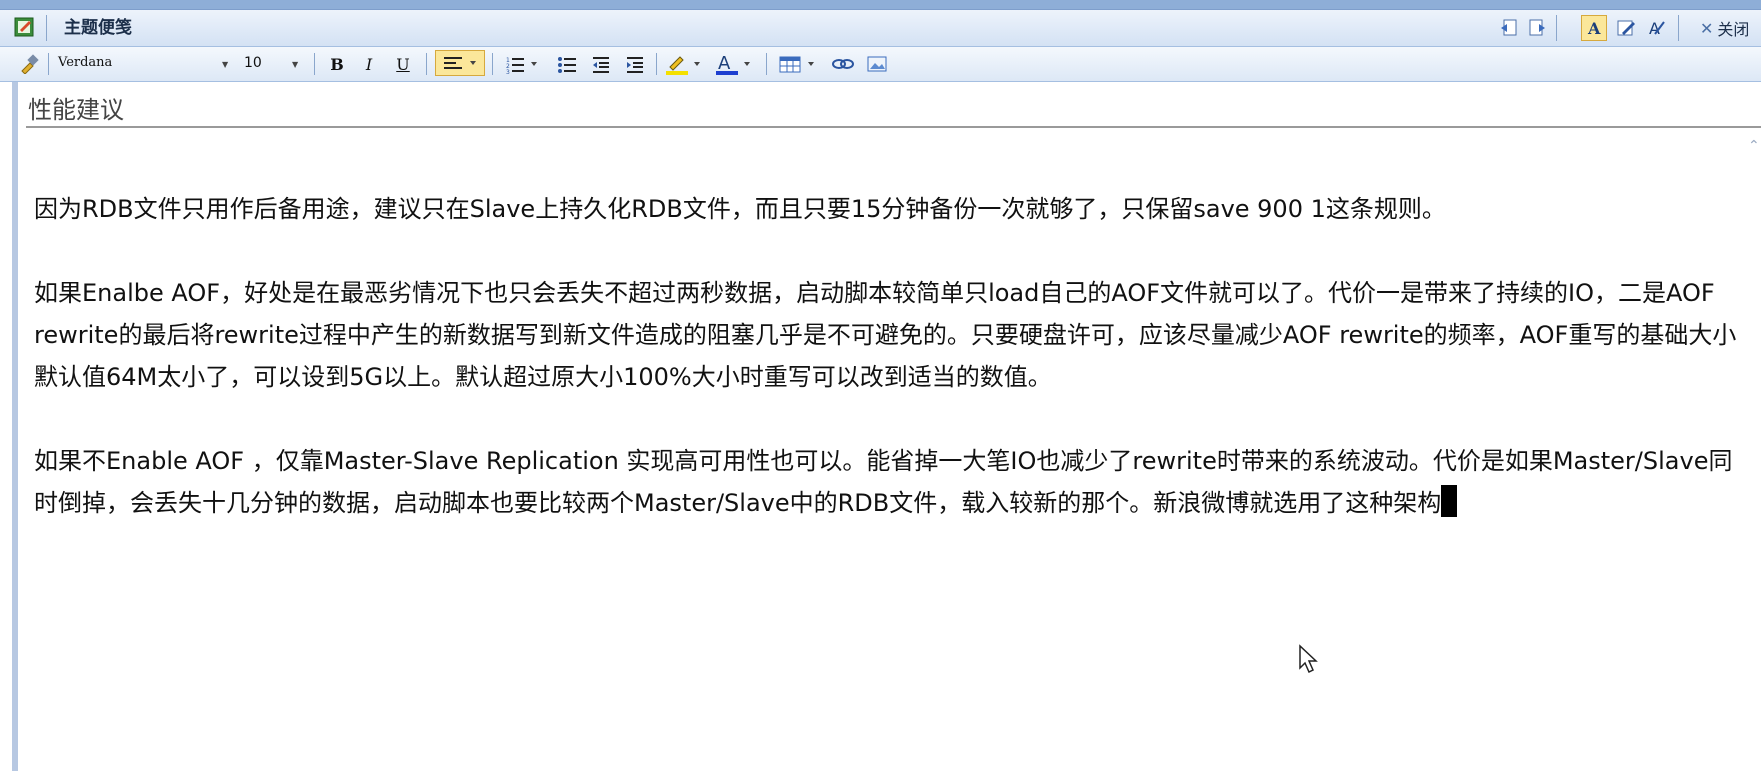 The height and width of the screenshot is (771, 1761). What do you see at coordinates (601, 64) in the screenshot?
I see `decrease-indent-button` at bounding box center [601, 64].